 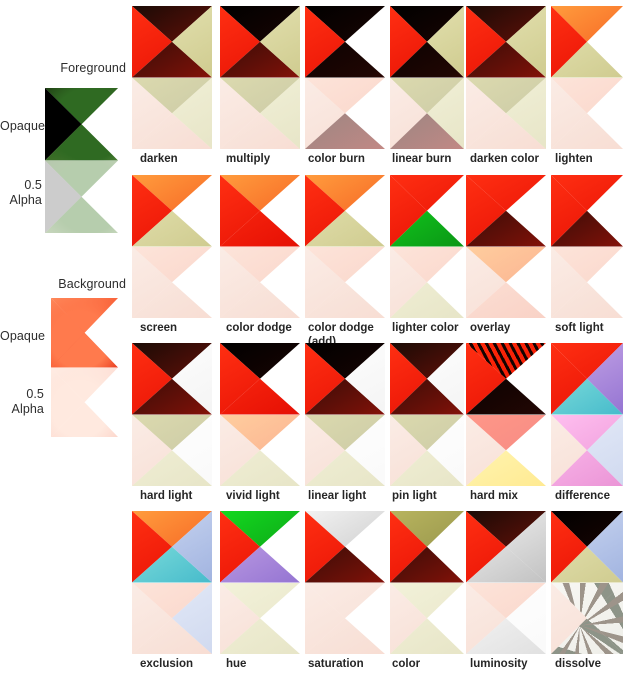 What do you see at coordinates (84, 333) in the screenshot?
I see `background-opaque-half` at bounding box center [84, 333].